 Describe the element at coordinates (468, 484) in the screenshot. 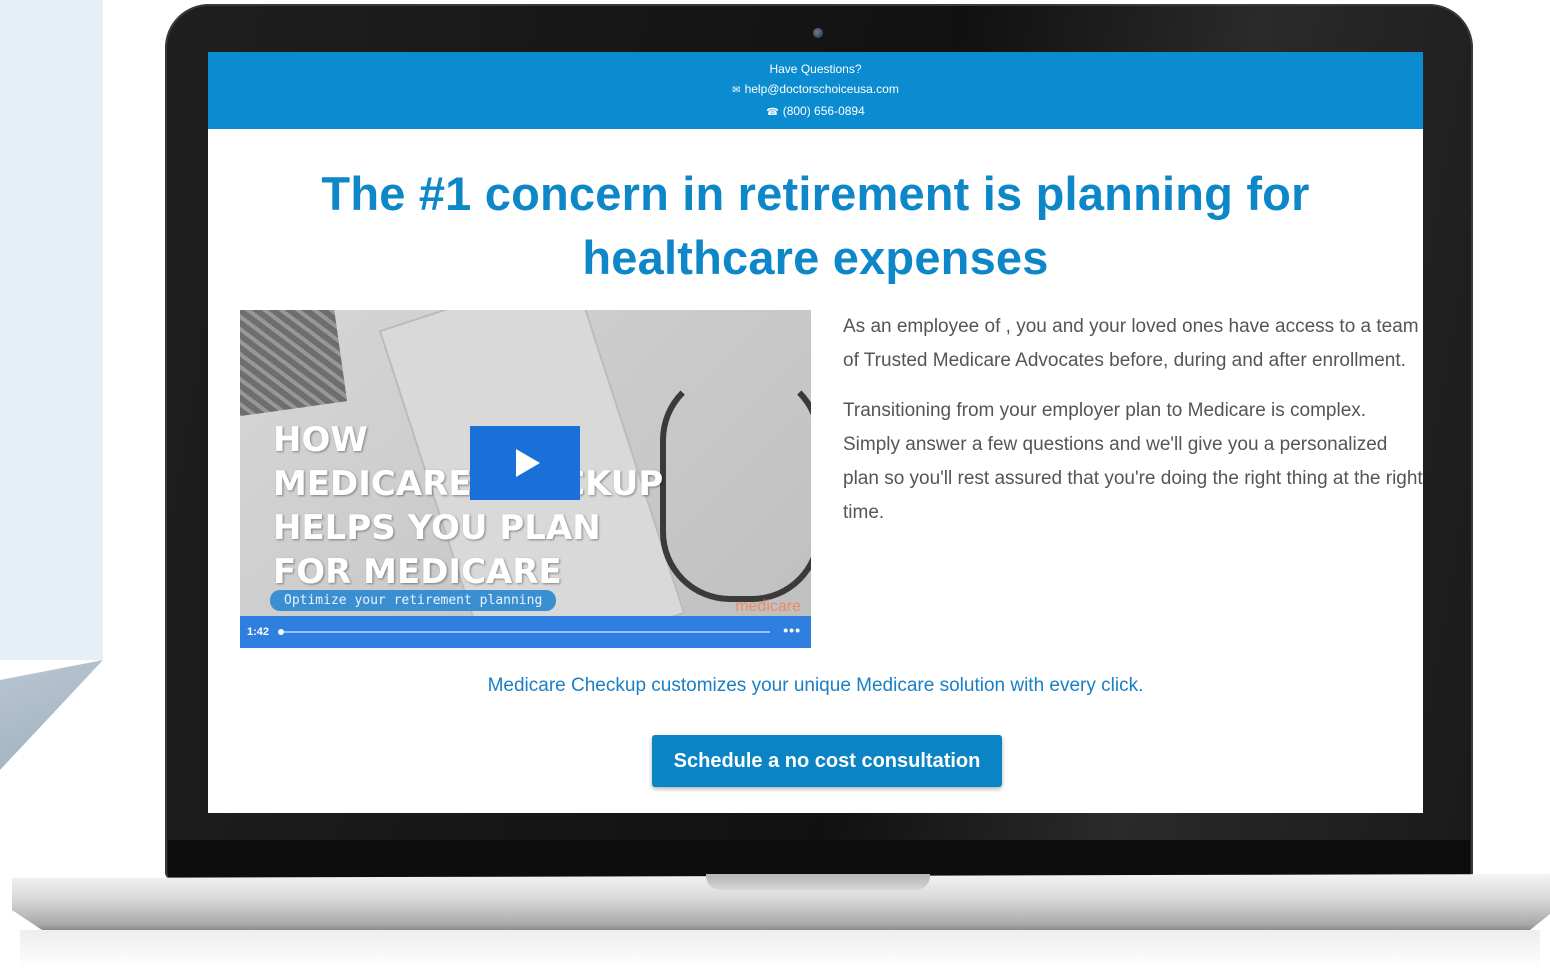

I see `video-title-line: MEDICARE CHECKUP` at that location.